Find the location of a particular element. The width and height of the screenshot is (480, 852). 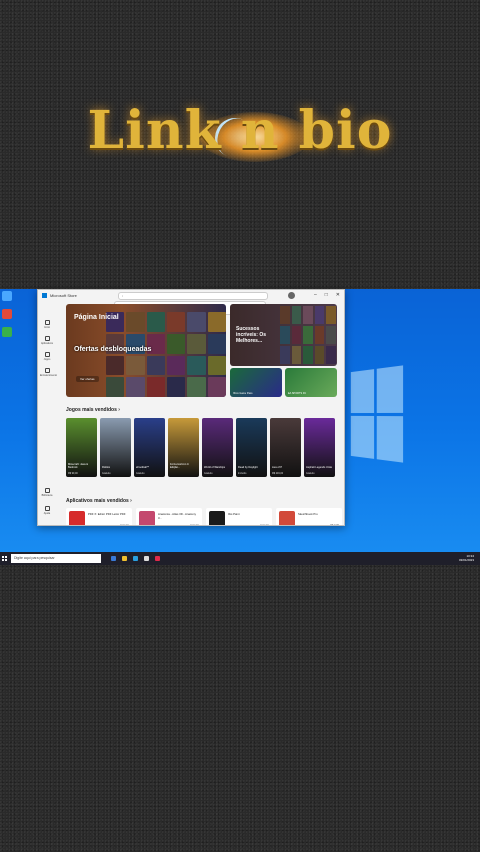

window-title: Microsoft Store is located at coordinates (63, 295).